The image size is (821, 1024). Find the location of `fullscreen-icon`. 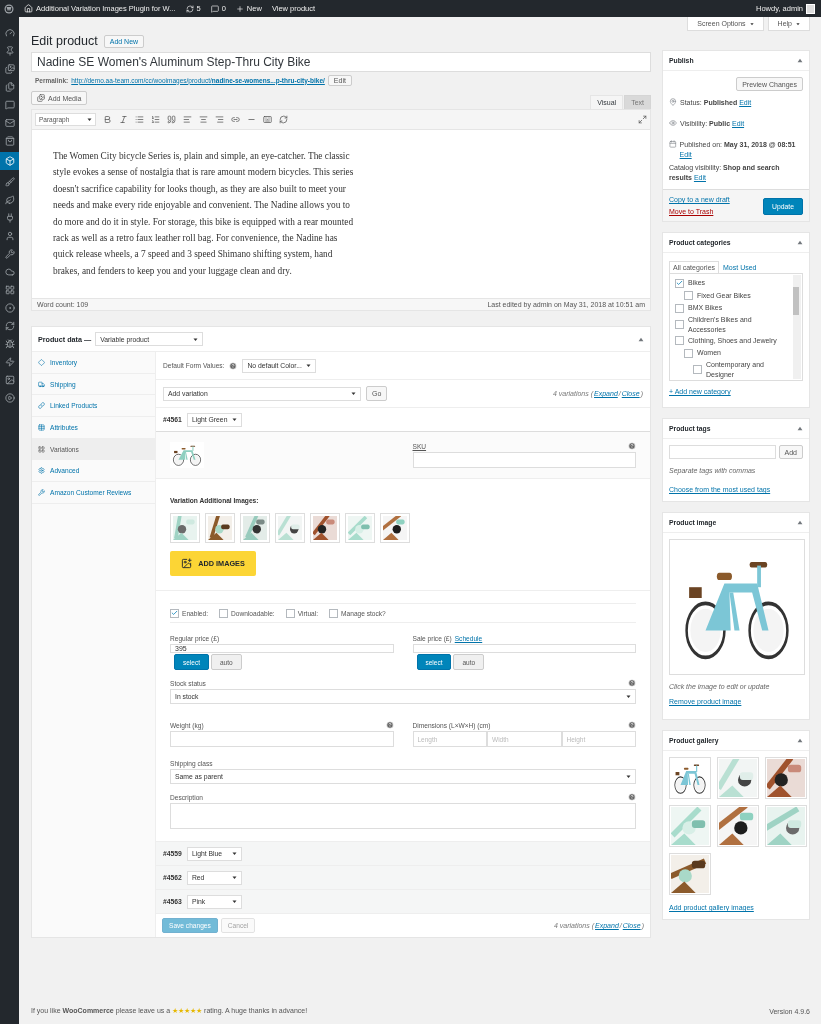

fullscreen-icon is located at coordinates (642, 119).